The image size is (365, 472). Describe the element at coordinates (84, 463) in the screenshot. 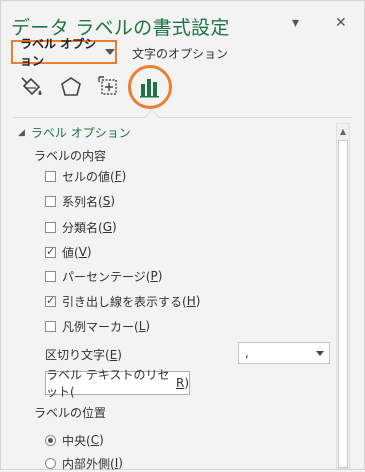

I see `radio-inside-end: 内部外側(I)` at that location.